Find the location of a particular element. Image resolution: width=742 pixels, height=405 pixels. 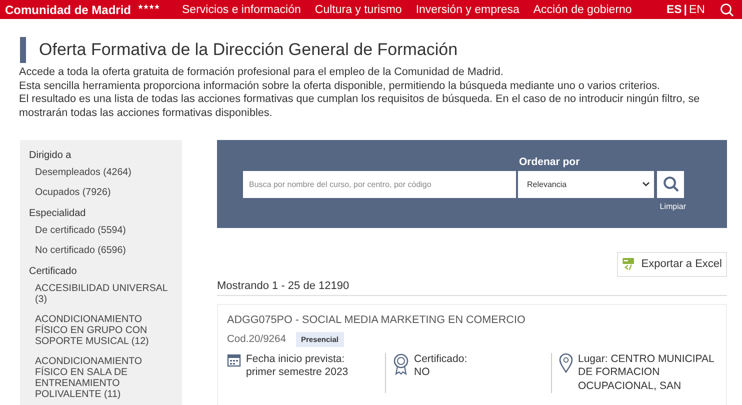

nav-link: Cultura y turismo is located at coordinates (358, 10).